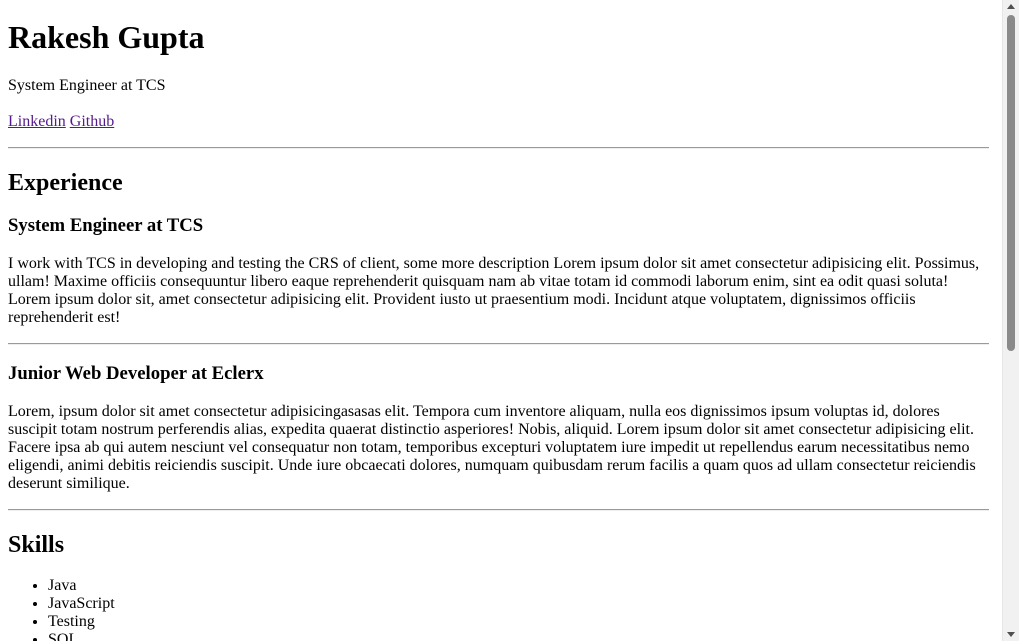  Describe the element at coordinates (136, 373) in the screenshot. I see `experience-title-2: Junior Web Developer at Eclerx` at that location.